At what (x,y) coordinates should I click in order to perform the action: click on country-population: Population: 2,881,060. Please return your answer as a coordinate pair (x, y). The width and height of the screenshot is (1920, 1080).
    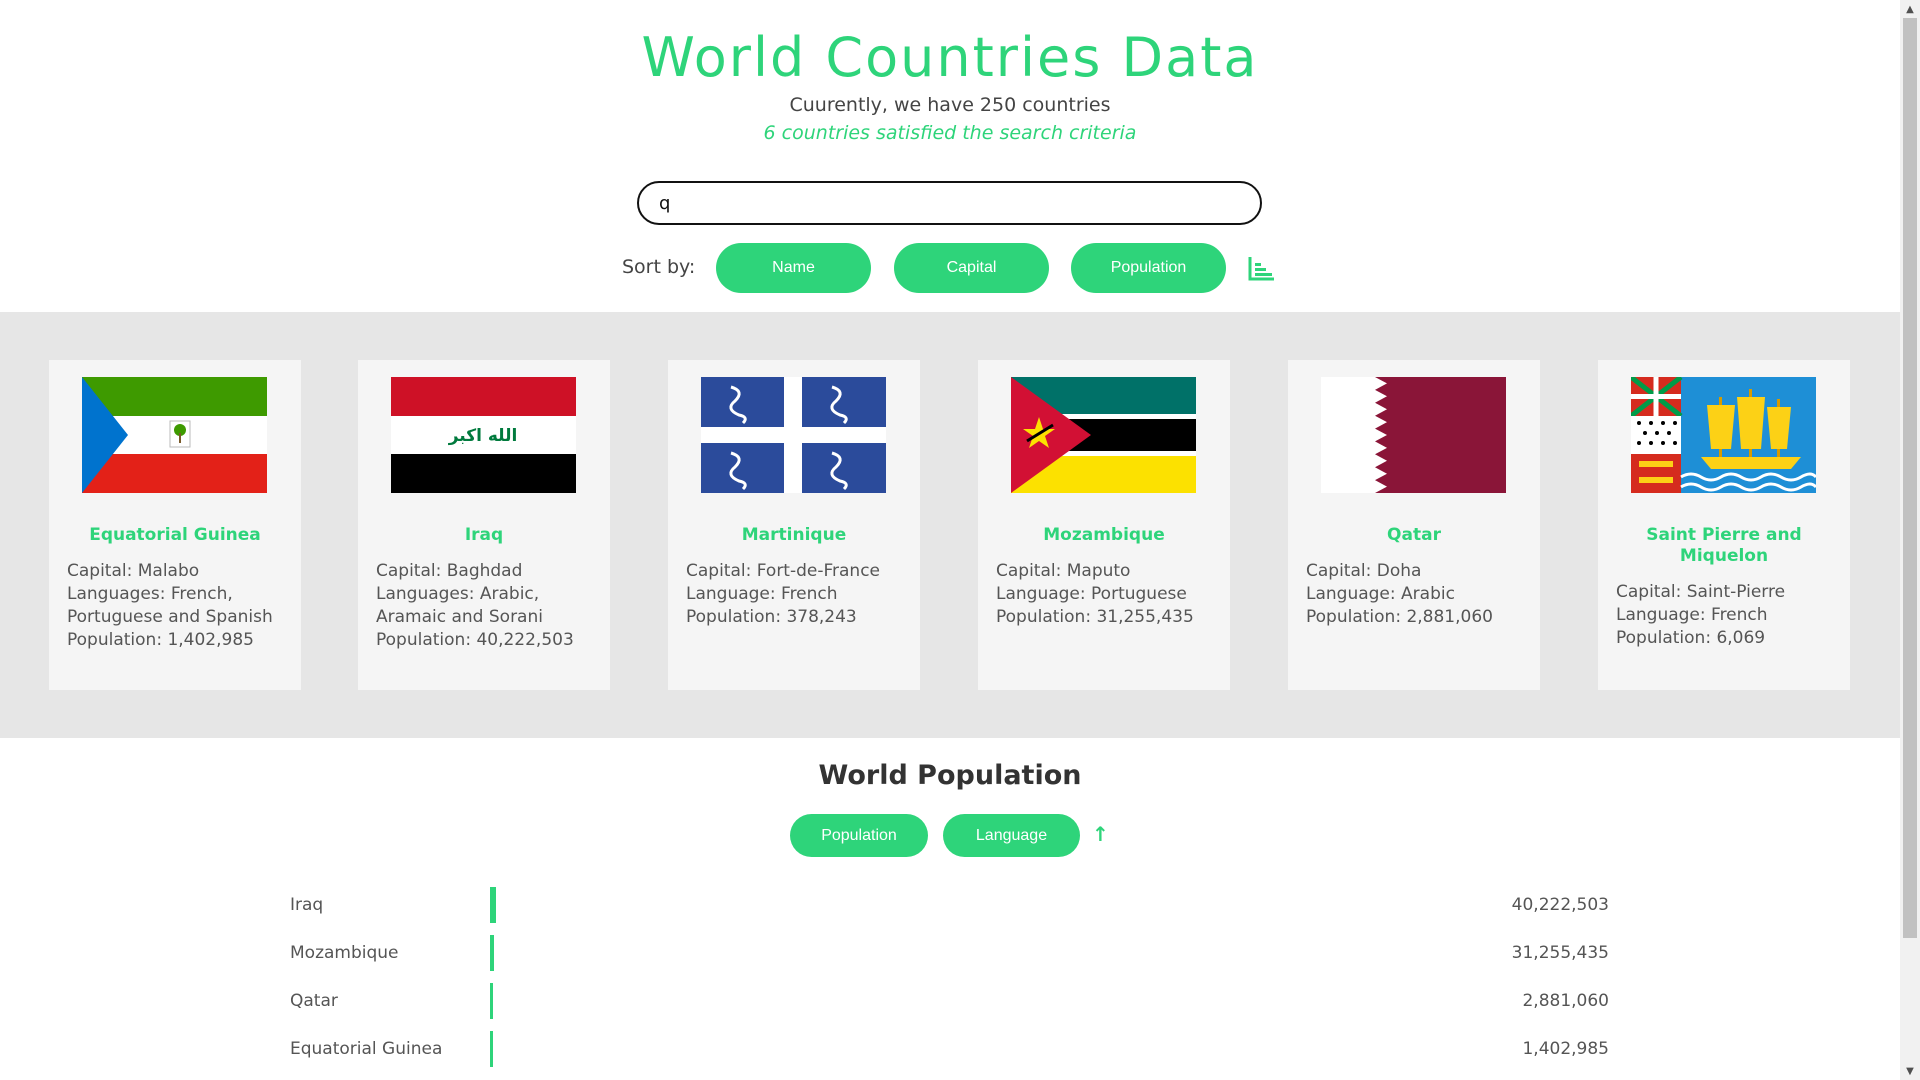
    Looking at the image, I should click on (1399, 617).